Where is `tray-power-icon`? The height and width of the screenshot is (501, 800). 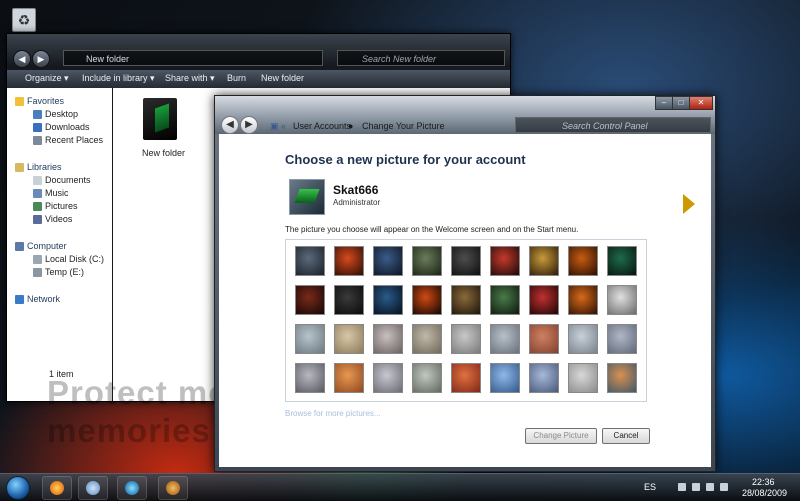
tray-power-icon is located at coordinates (724, 487).